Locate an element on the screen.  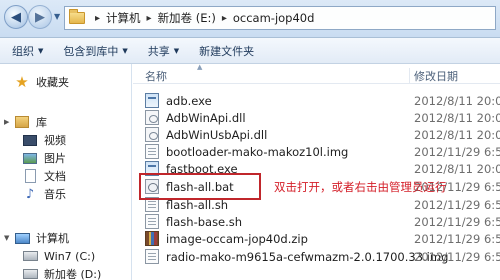
highlight-box is located at coordinates (200, 186).